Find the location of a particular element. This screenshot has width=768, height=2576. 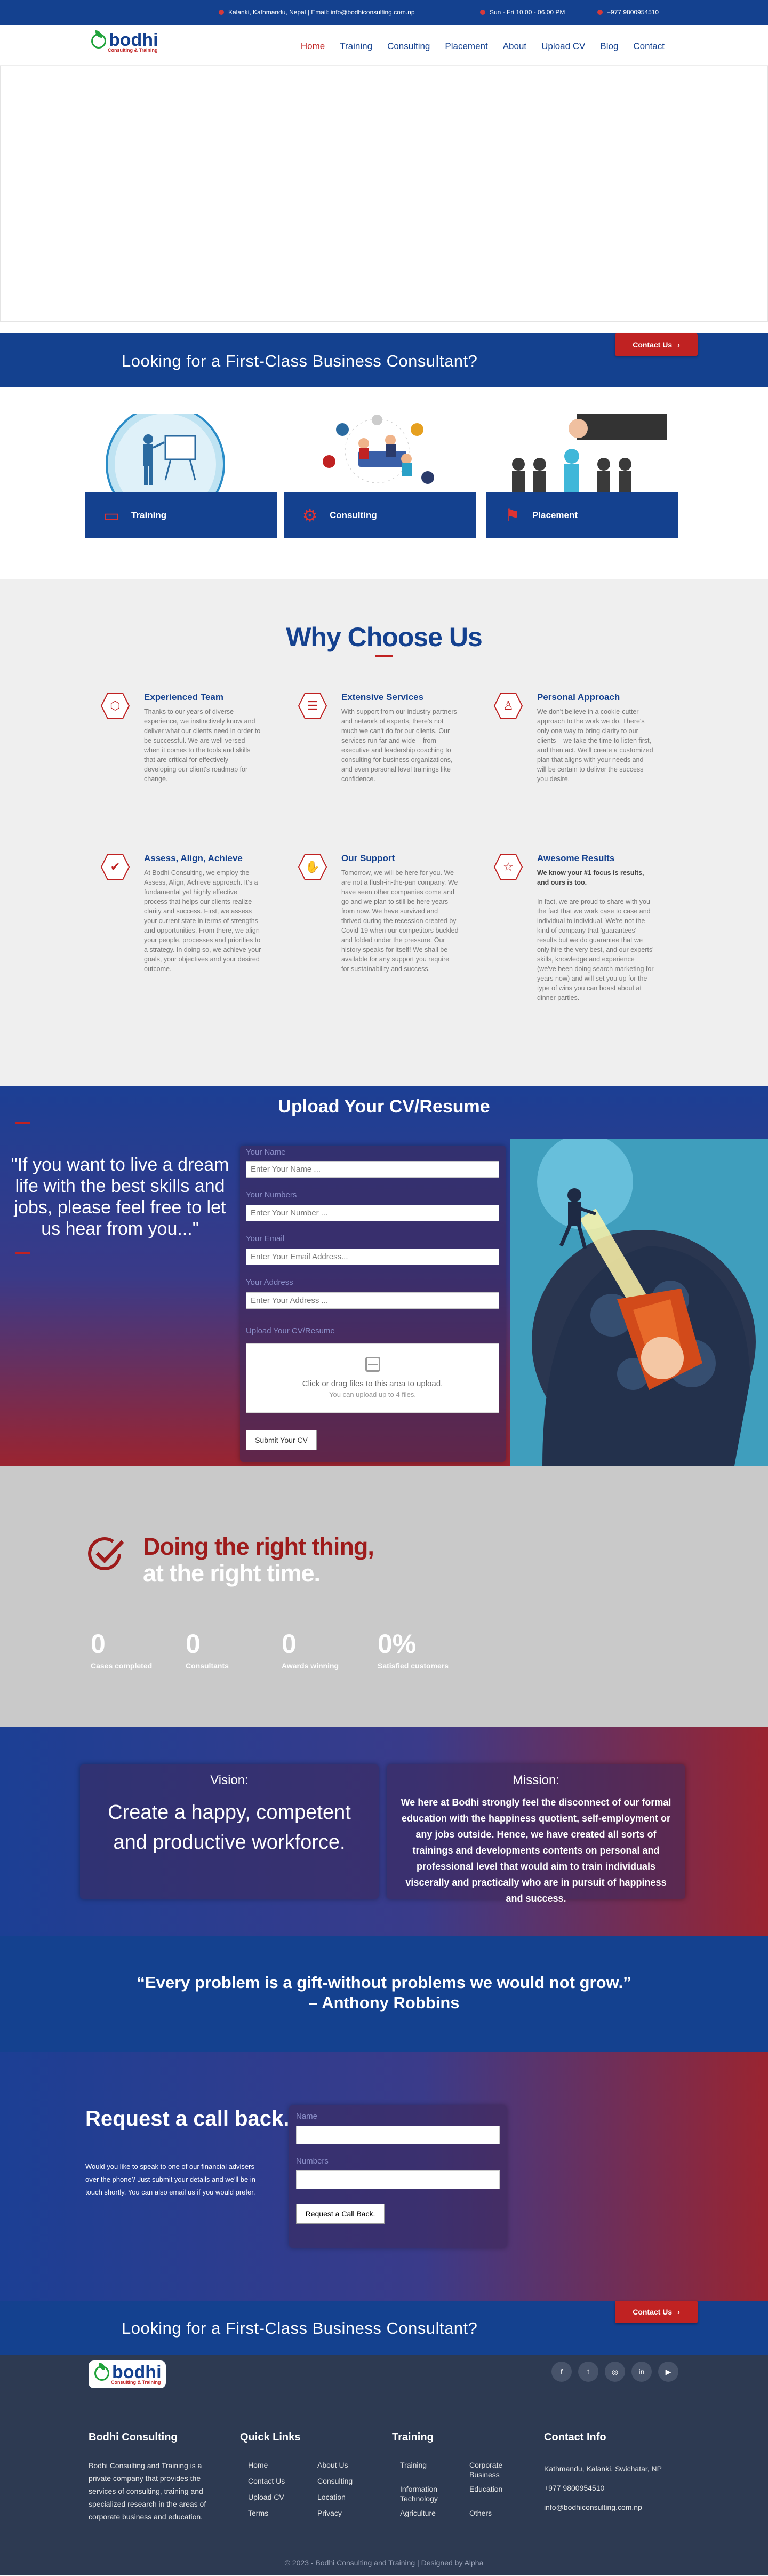

hours-info: Sun - Fri 10.00 - 06.00 PM is located at coordinates (522, 12).